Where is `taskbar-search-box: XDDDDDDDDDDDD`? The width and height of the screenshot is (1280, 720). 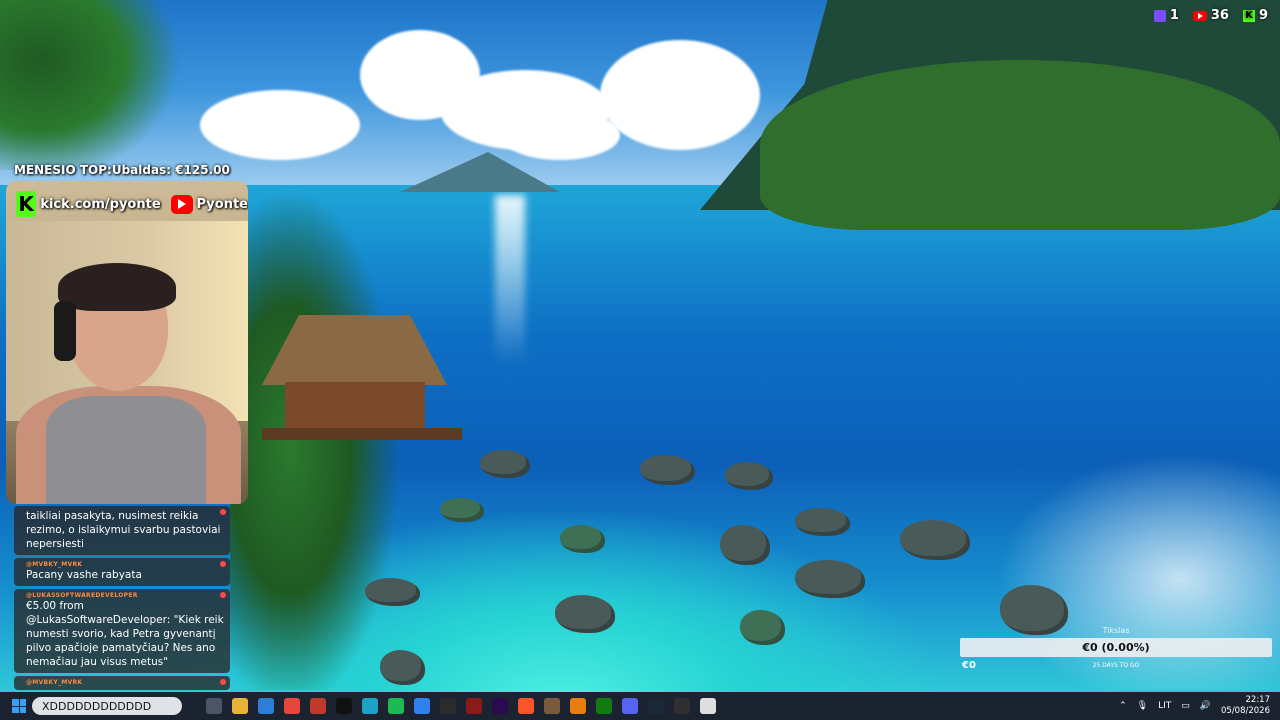 taskbar-search-box: XDDDDDDDDDDDD is located at coordinates (107, 706).